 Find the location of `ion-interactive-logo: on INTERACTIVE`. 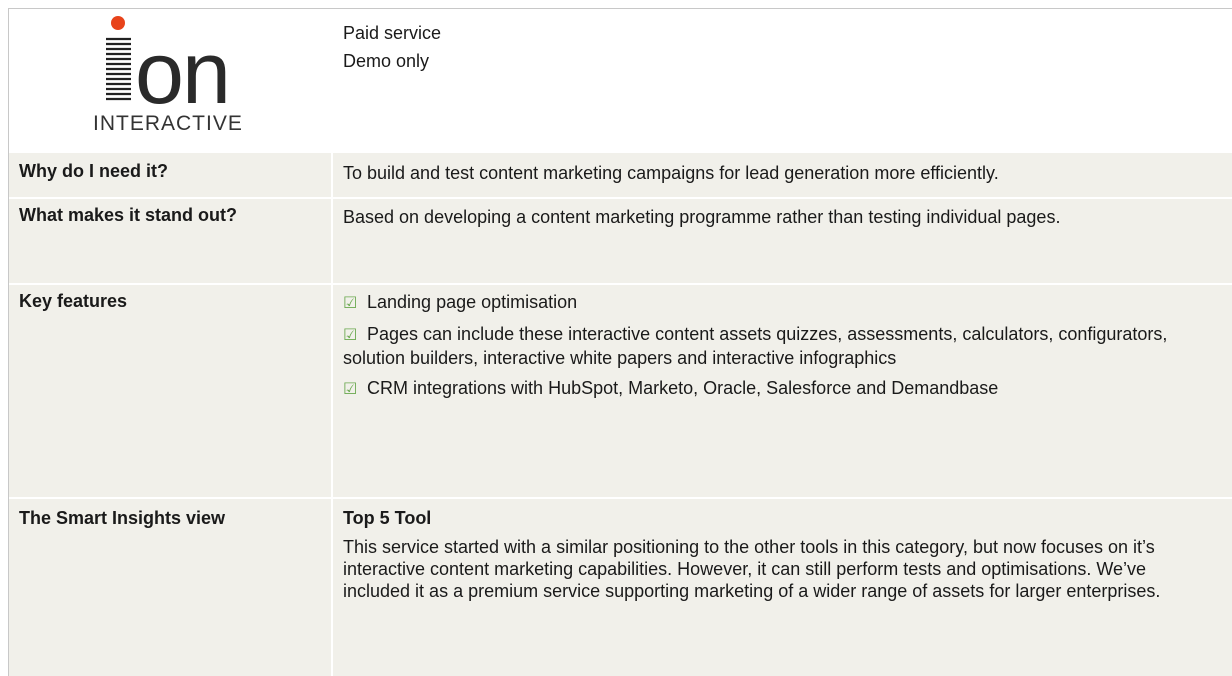

ion-interactive-logo: on INTERACTIVE is located at coordinates (168, 75).